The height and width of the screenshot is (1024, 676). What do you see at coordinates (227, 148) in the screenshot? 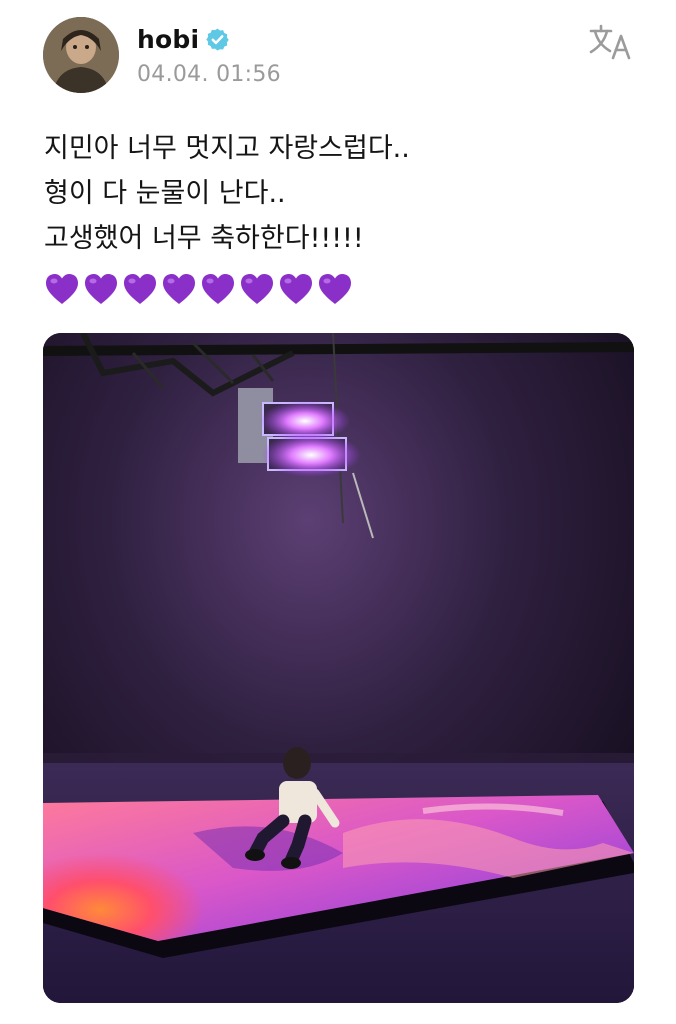
I see `post-text-line: 지민아 너무 멋지고 자랑스럽다..` at bounding box center [227, 148].